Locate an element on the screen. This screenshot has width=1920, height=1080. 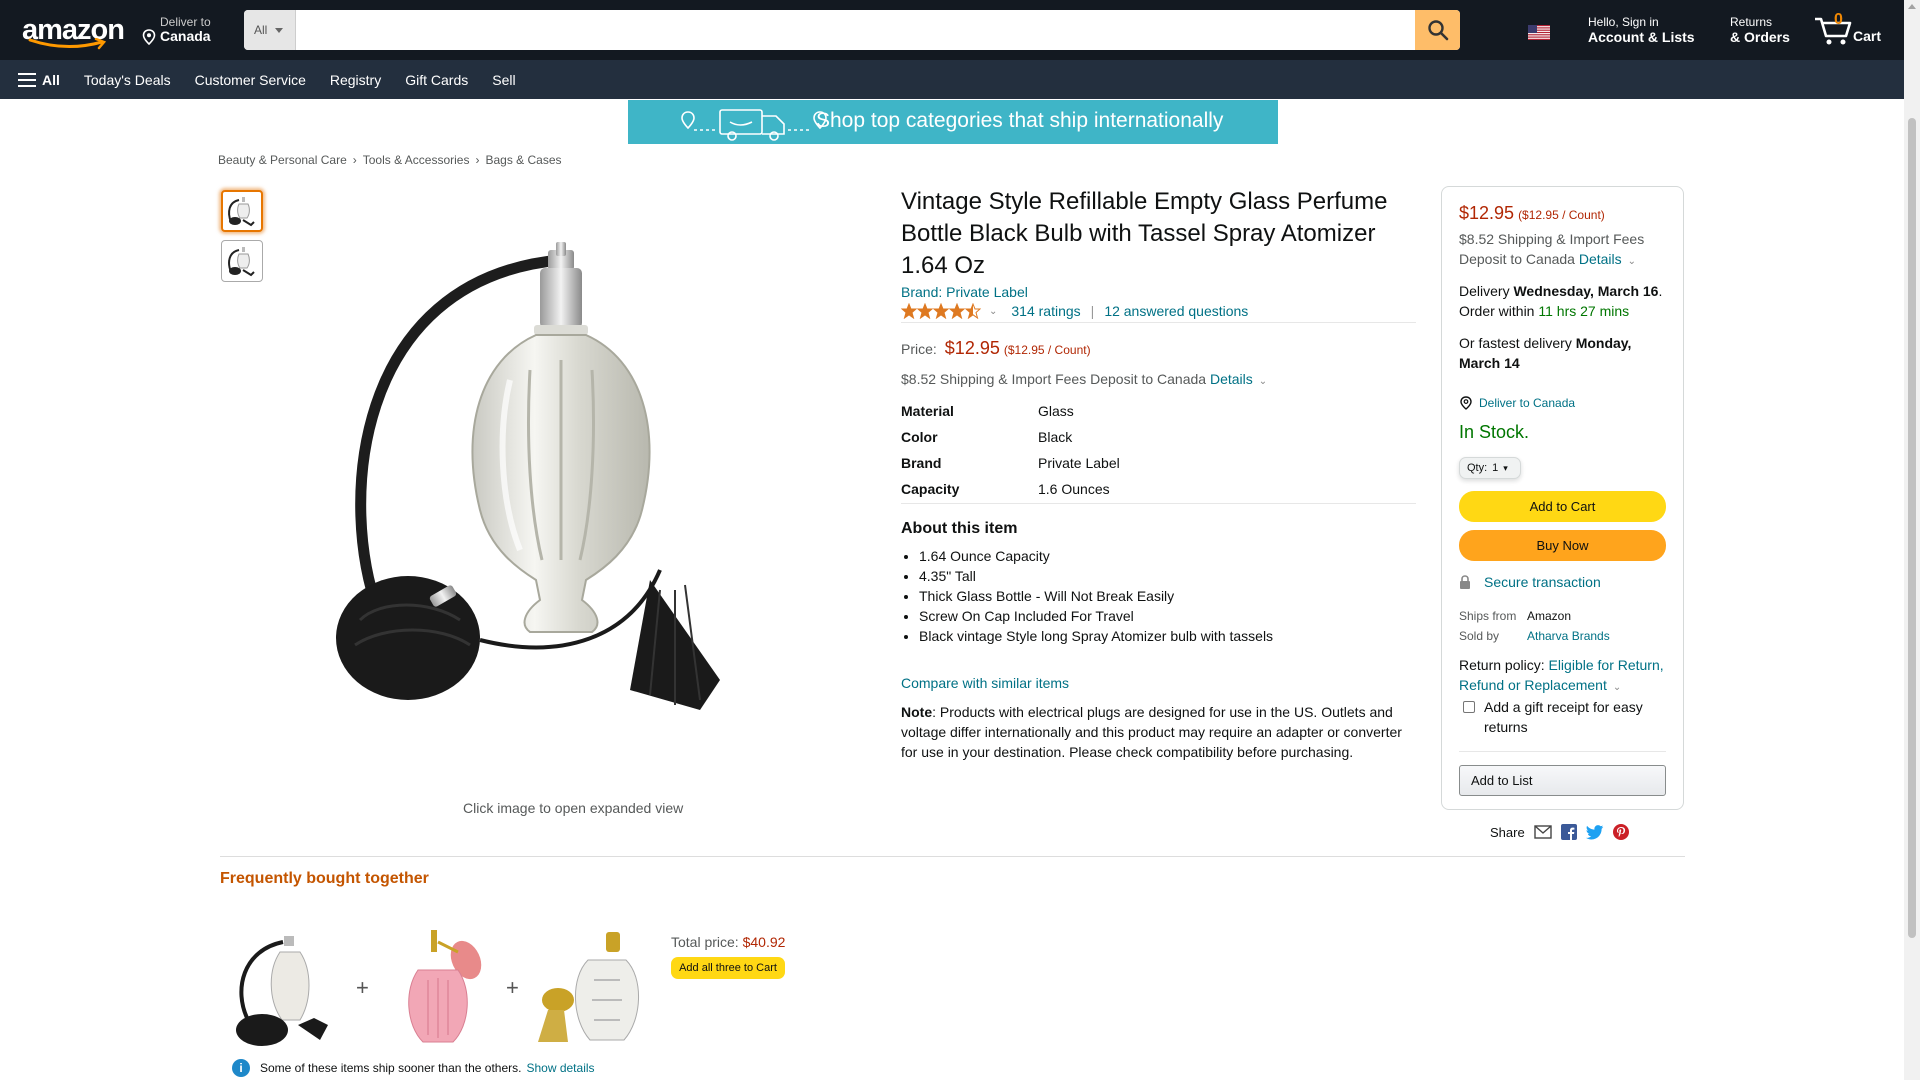
nav-registry: Registry is located at coordinates (355, 80).